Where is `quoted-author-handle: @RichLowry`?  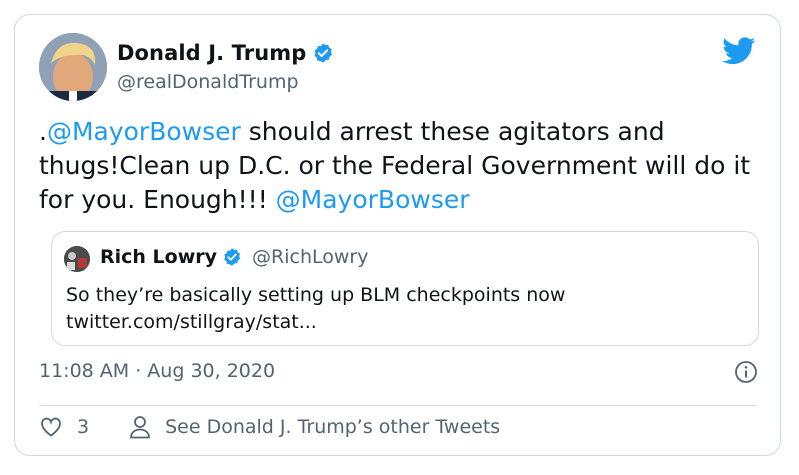
quoted-author-handle: @RichLowry is located at coordinates (310, 257).